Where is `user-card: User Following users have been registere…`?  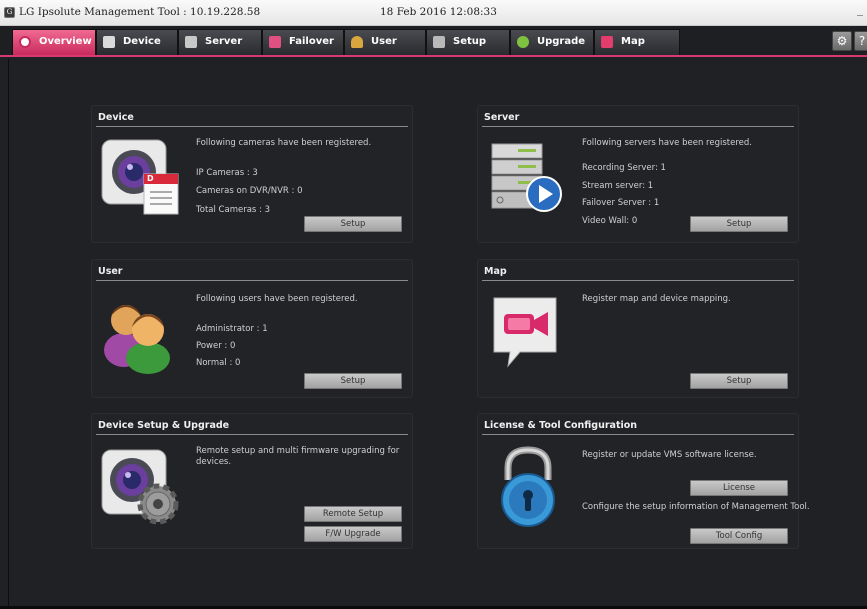
user-card: User Following users have been registere… is located at coordinates (252, 328).